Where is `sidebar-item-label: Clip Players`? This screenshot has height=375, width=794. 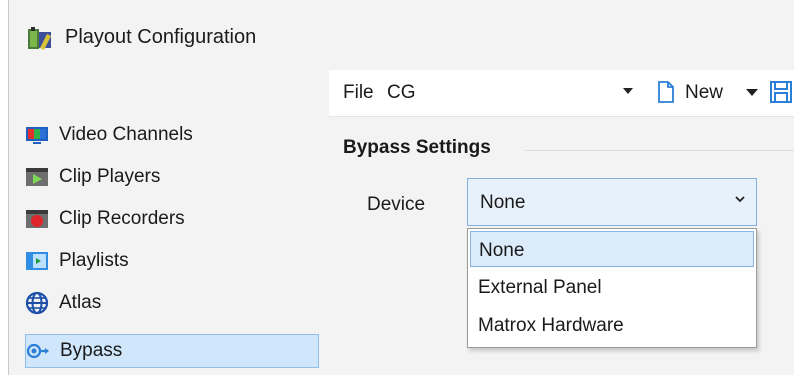 sidebar-item-label: Clip Players is located at coordinates (110, 176).